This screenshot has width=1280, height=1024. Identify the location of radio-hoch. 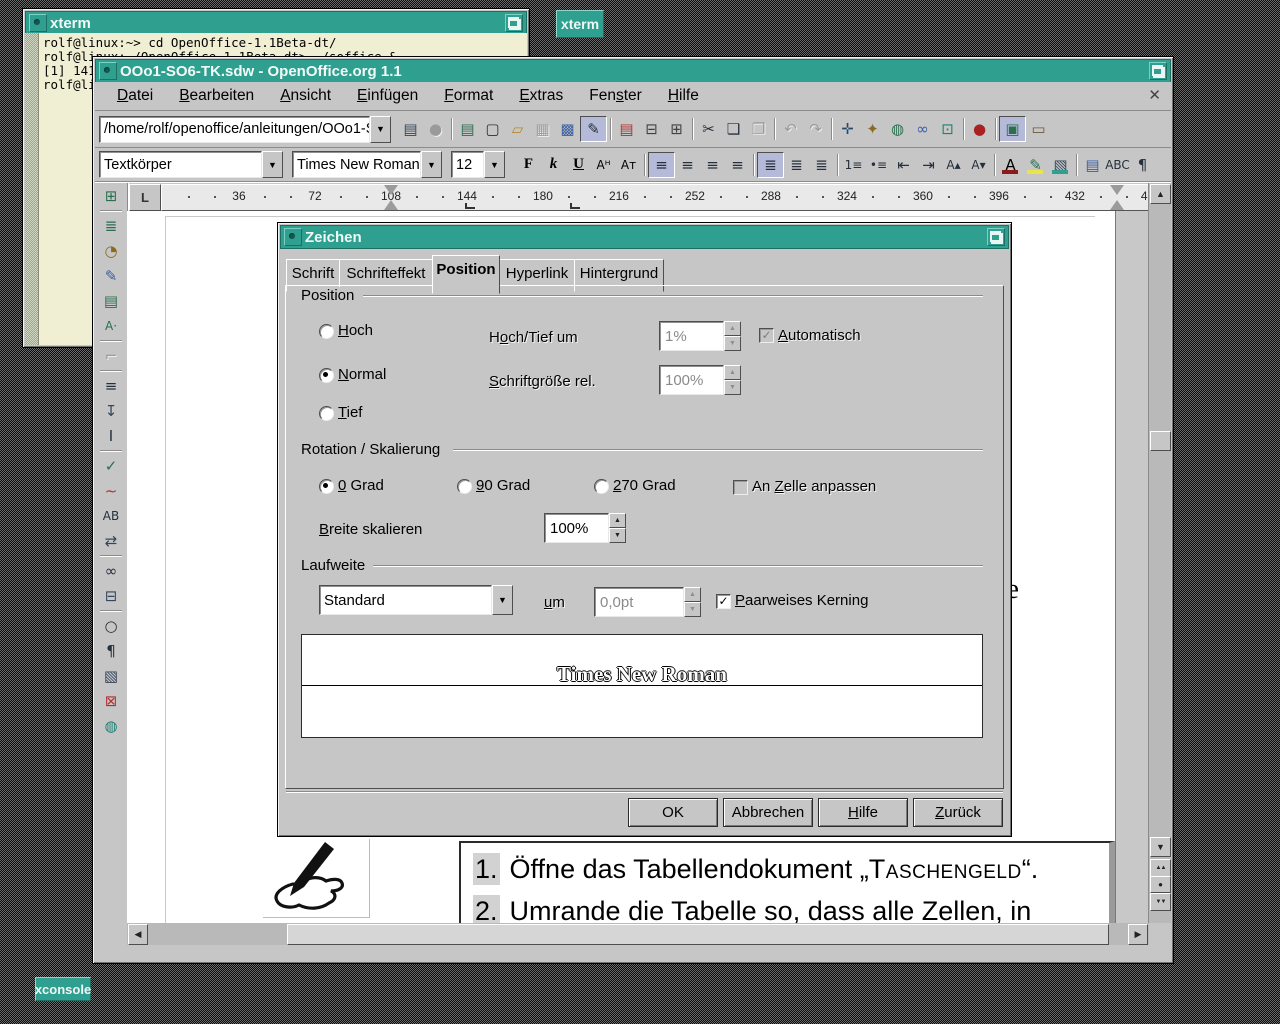
(326, 331).